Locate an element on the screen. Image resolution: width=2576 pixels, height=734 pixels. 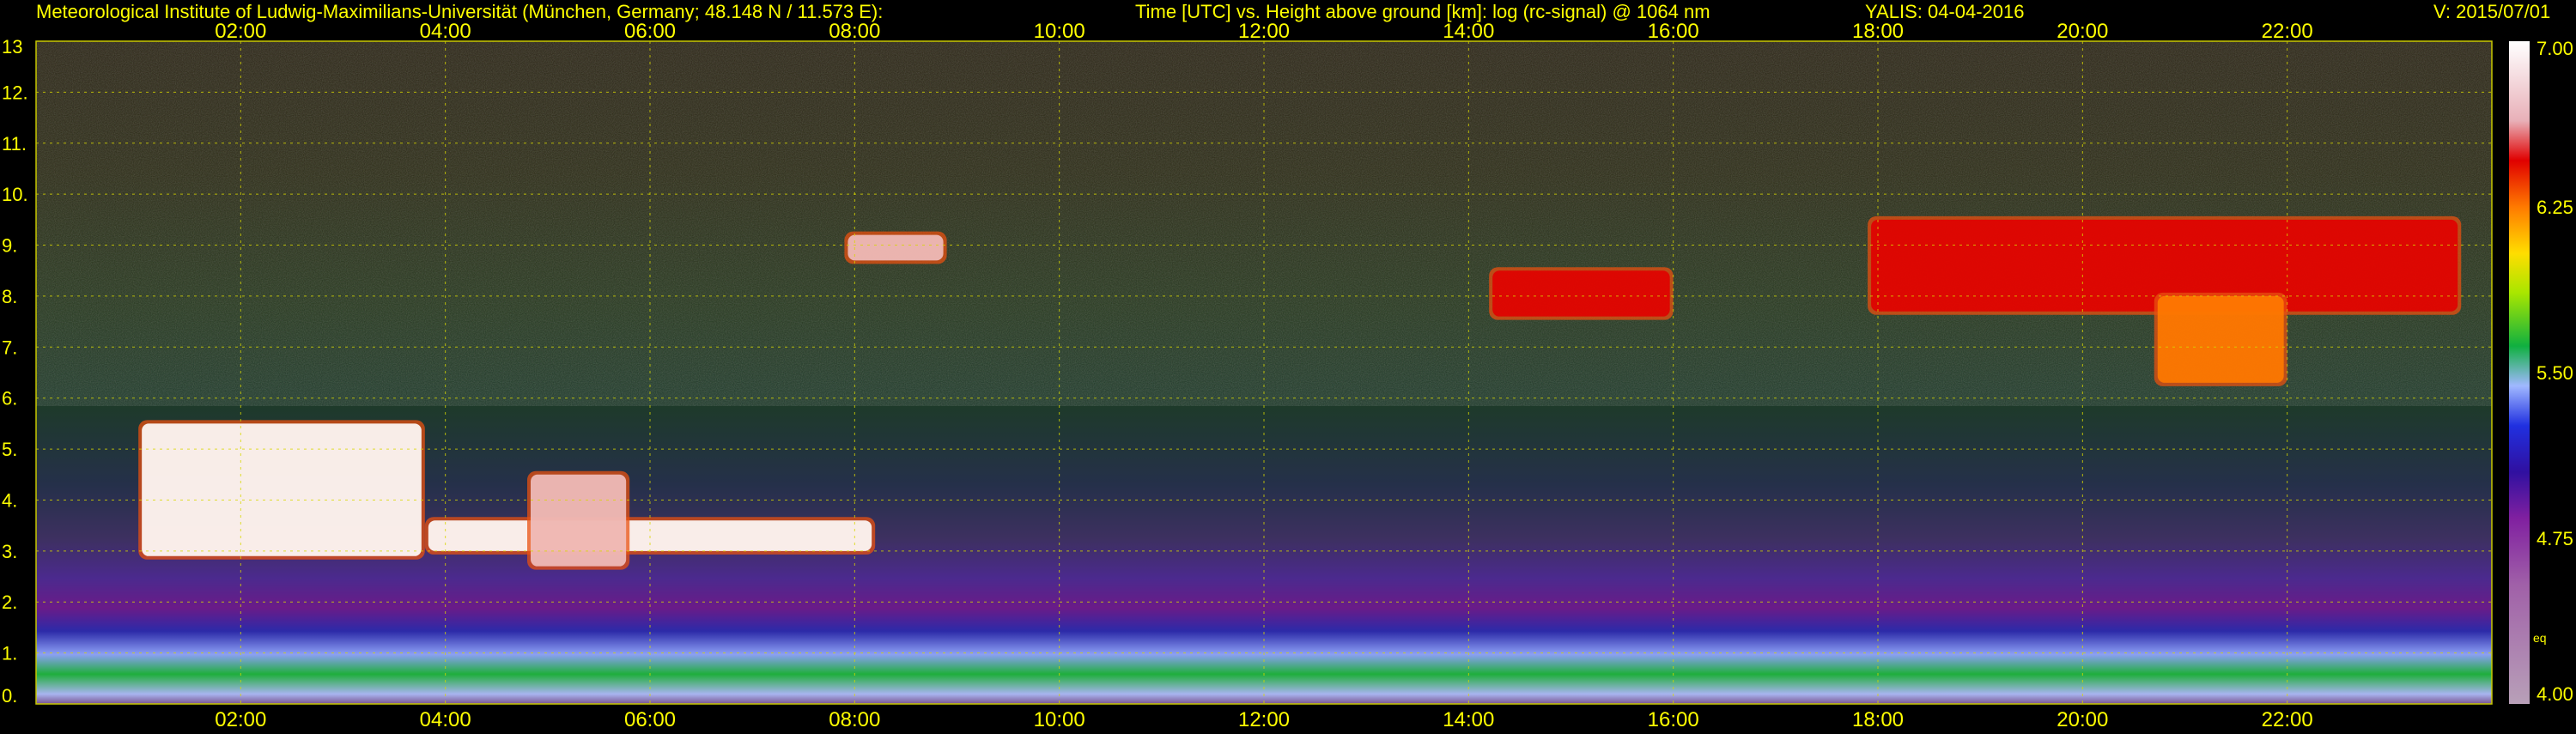
x-tick-label-bottom: 06:00 is located at coordinates (650, 719).